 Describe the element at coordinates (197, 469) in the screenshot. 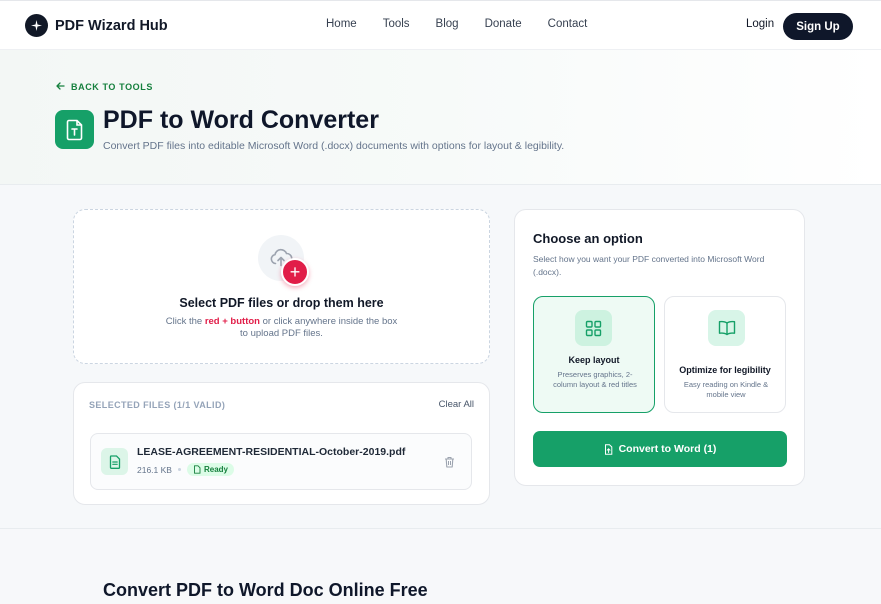

I see `file-check-icon` at that location.